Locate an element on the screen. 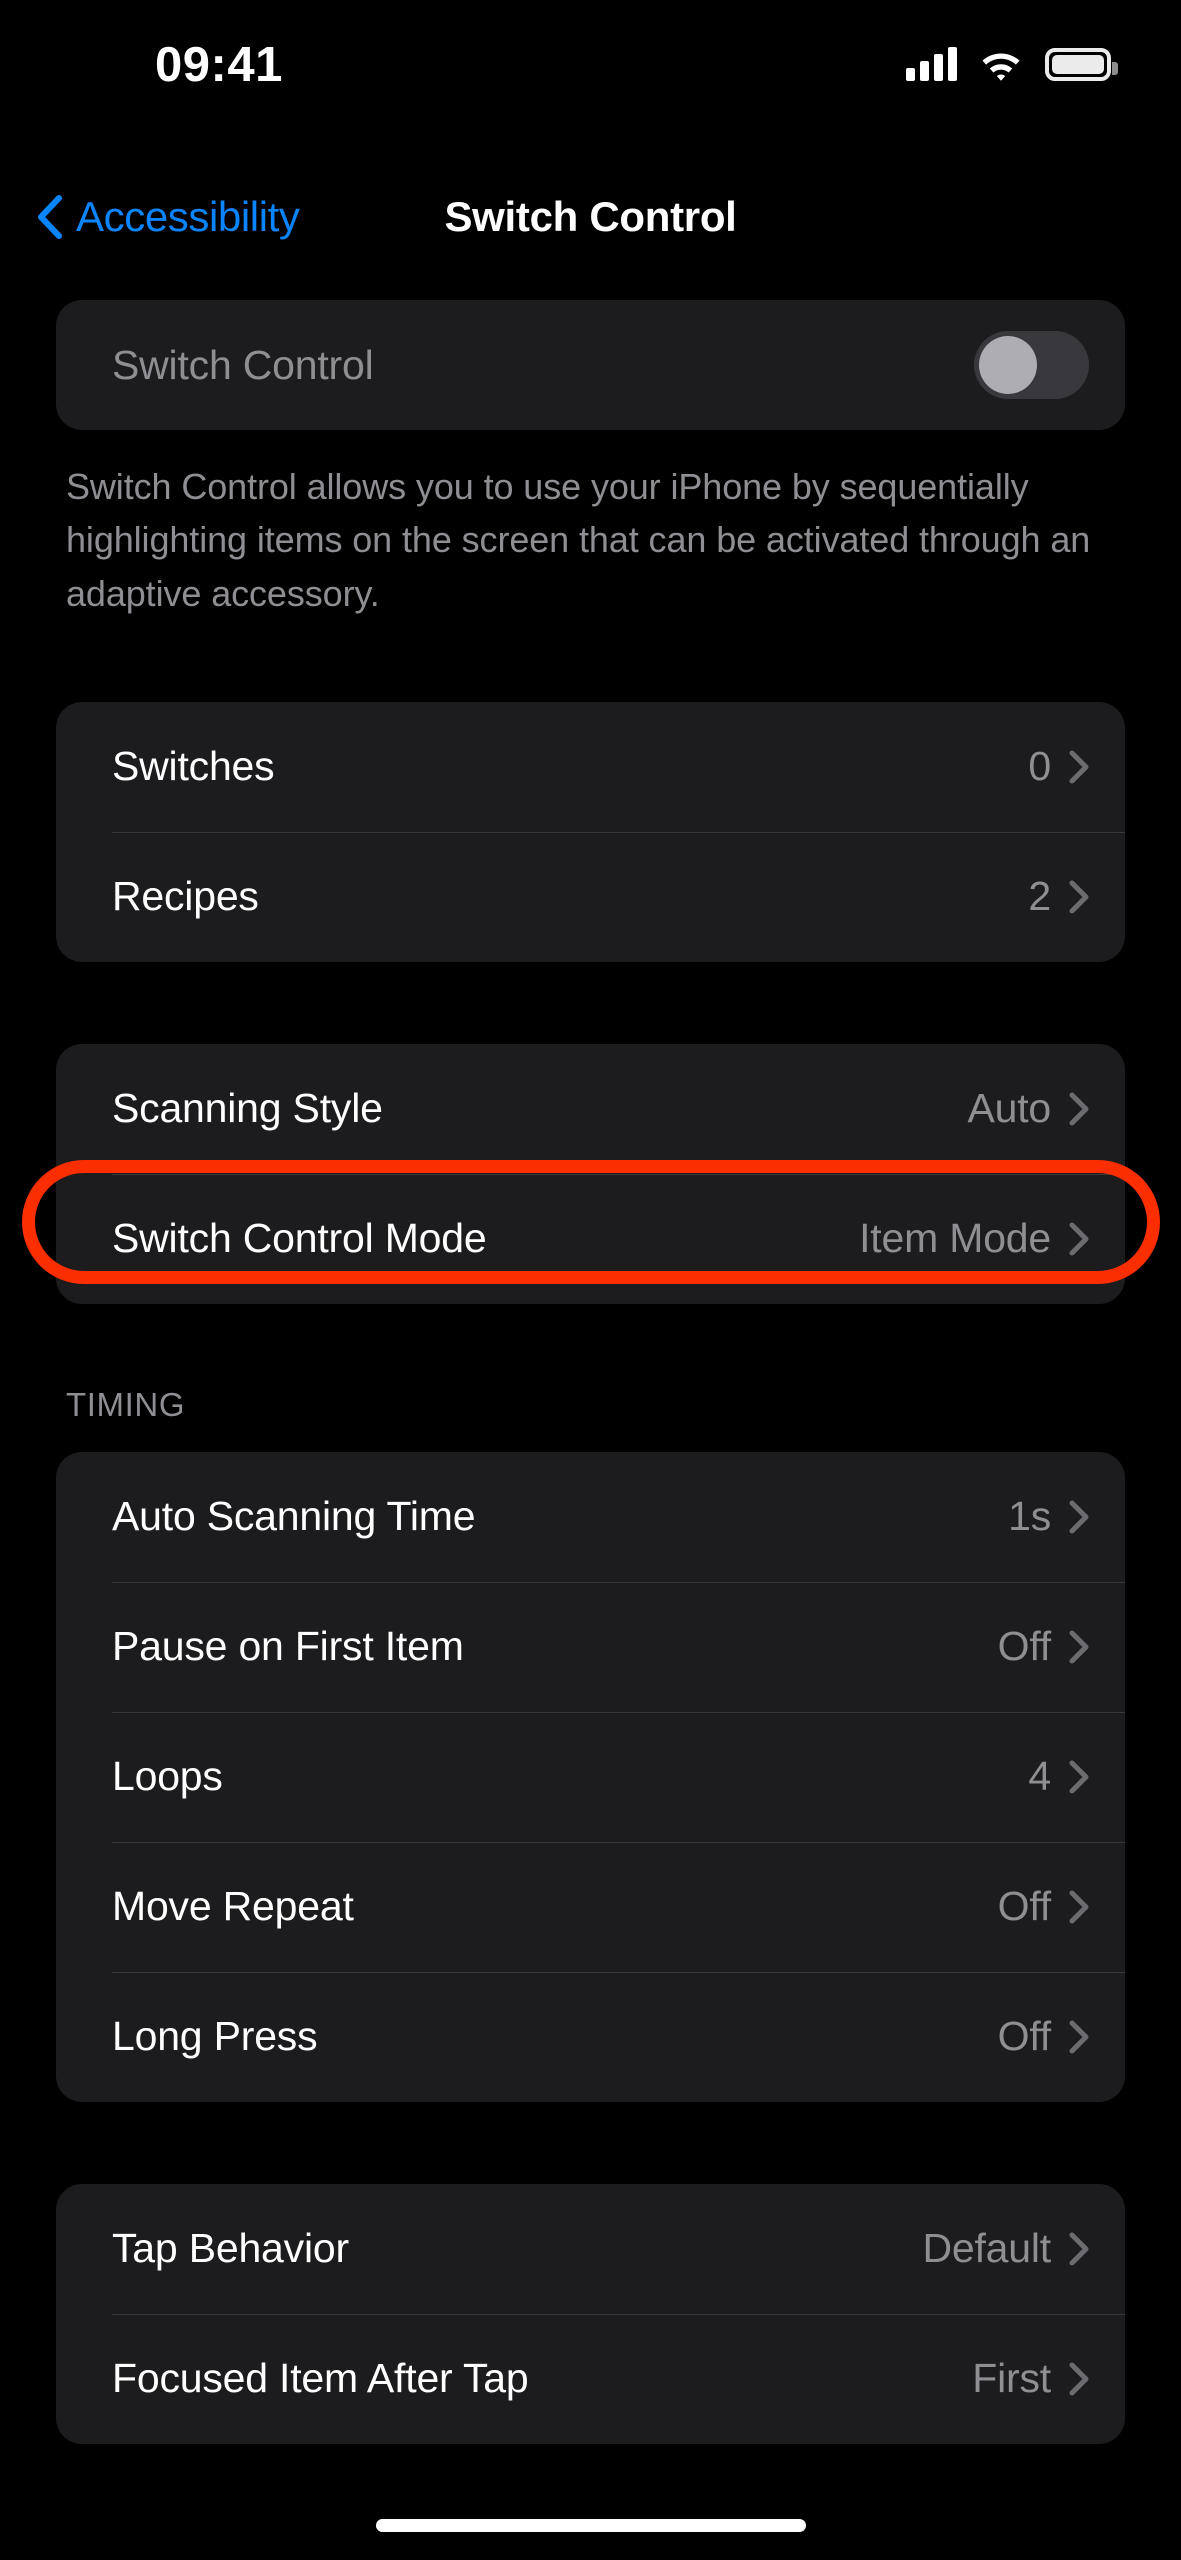 Image resolution: width=1181 pixels, height=2560 pixels. cellular-signal-icon is located at coordinates (931, 64).